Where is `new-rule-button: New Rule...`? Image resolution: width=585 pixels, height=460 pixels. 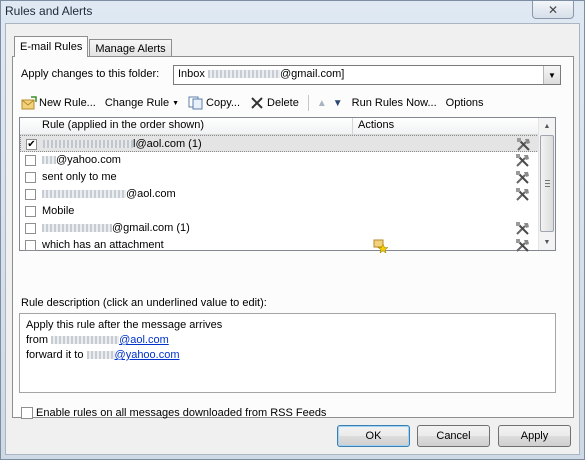 new-rule-button: New Rule... is located at coordinates (58, 103).